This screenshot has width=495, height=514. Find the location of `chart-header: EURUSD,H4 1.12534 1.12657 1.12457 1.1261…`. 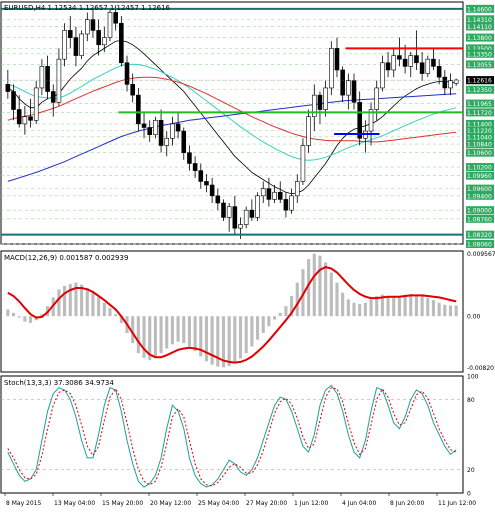

chart-header: EURUSD,H4 1.12534 1.12657 1.12457 1.1261… is located at coordinates (87, 8).